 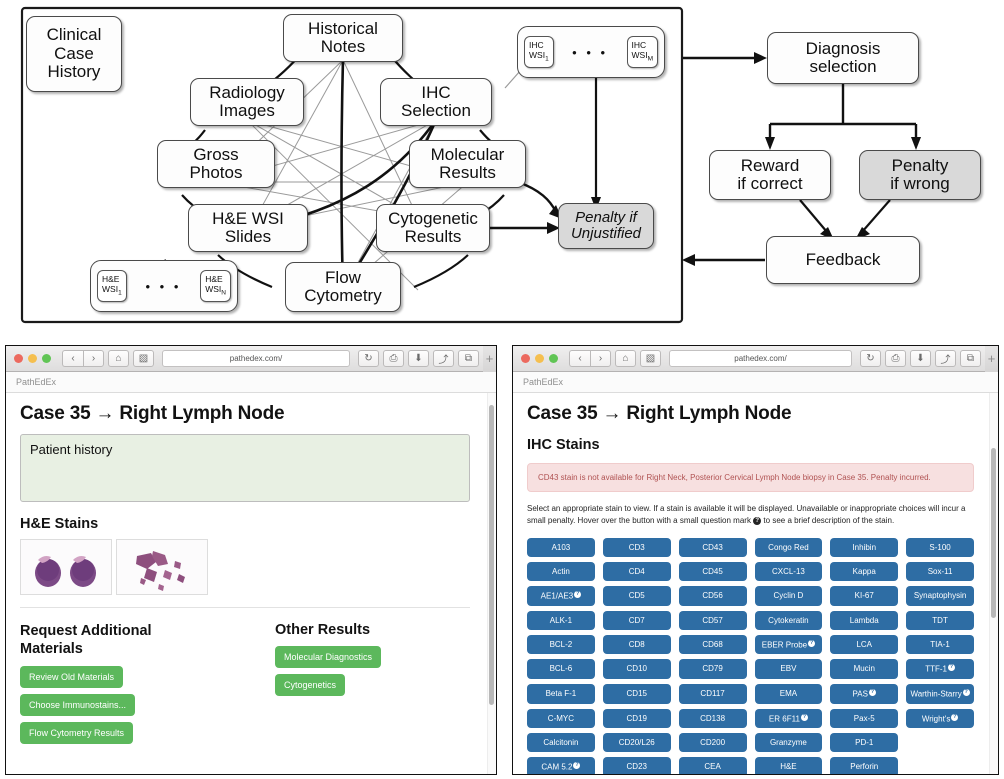 What do you see at coordinates (864, 718) in the screenshot?
I see `stain-button-pax-5: Pax-5` at bounding box center [864, 718].